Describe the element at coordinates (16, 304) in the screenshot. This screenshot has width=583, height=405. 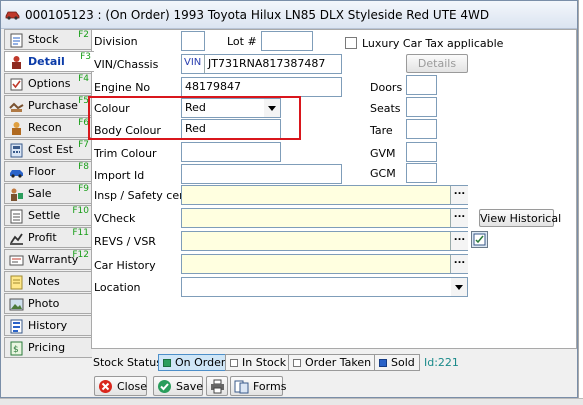
I see `photo-icon` at that location.